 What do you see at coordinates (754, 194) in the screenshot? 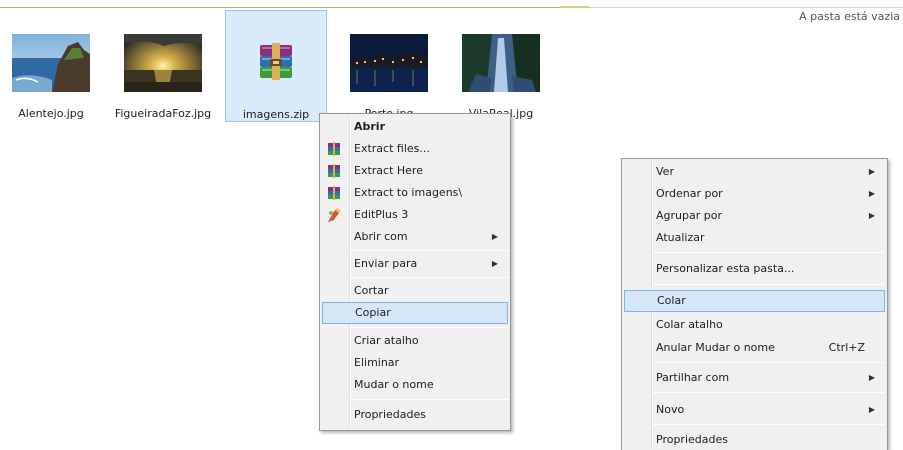
I see `menu-item-ordenar-por: Ordenar por ▶` at bounding box center [754, 194].